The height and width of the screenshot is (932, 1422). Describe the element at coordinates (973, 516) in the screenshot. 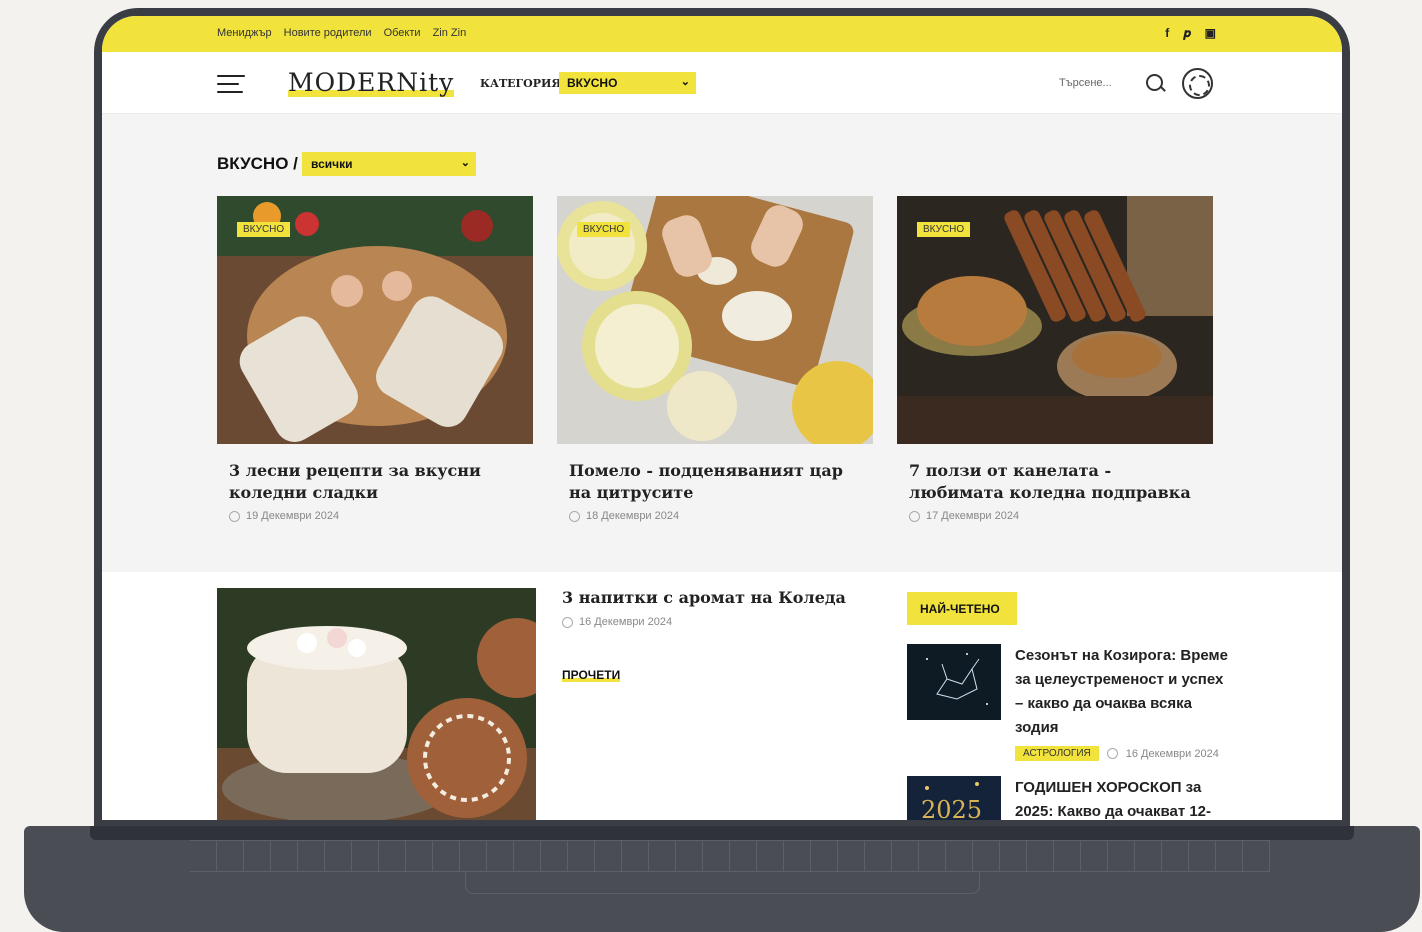

I see `date-text: 17 Декември 2024` at that location.